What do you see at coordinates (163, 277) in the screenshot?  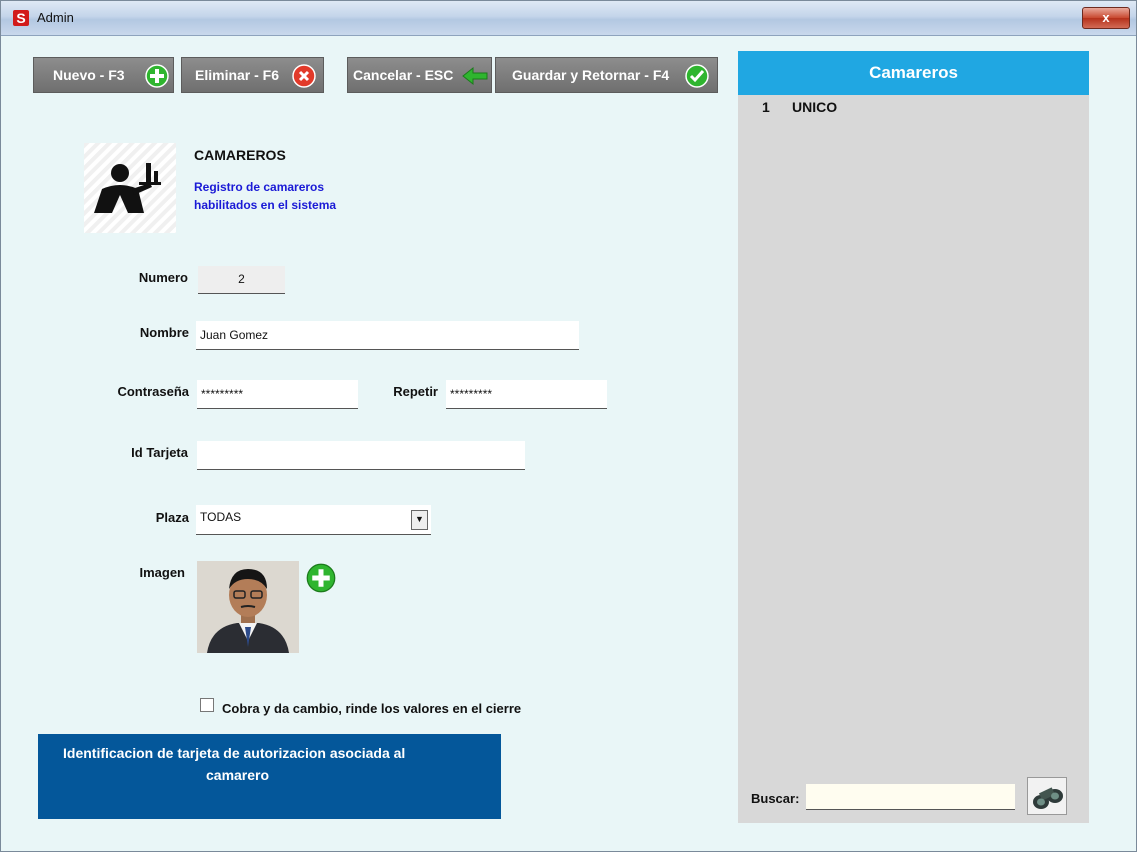 I see `numero-label: Numero` at bounding box center [163, 277].